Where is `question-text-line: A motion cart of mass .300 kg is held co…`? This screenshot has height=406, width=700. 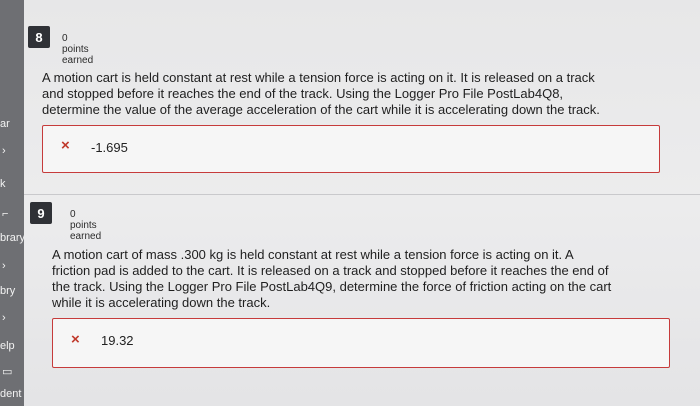 question-text-line: A motion cart of mass .300 kg is held co… is located at coordinates (313, 254).